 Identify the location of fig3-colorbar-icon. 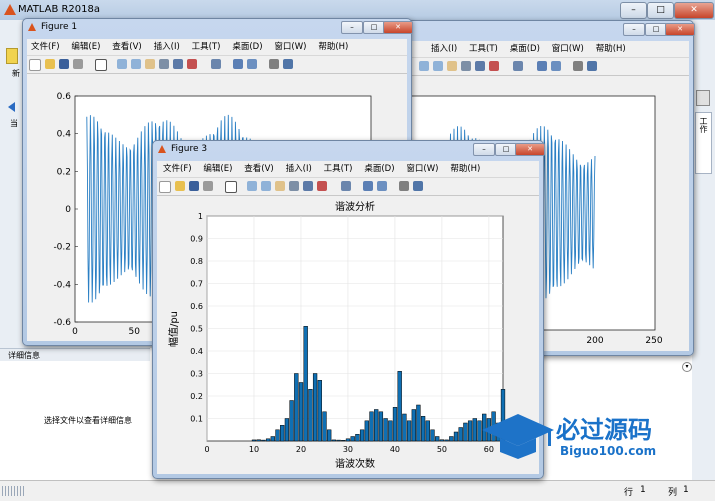
(368, 186).